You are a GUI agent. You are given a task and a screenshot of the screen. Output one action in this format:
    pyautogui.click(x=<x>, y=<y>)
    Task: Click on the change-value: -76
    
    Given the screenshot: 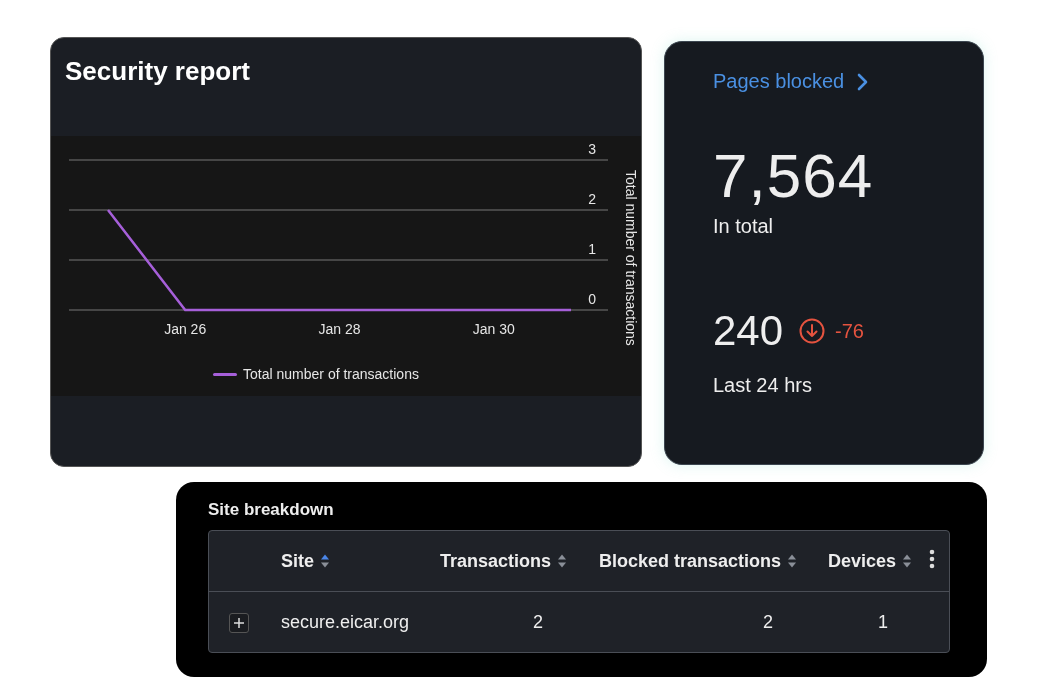 What is the action you would take?
    pyautogui.click(x=849, y=331)
    